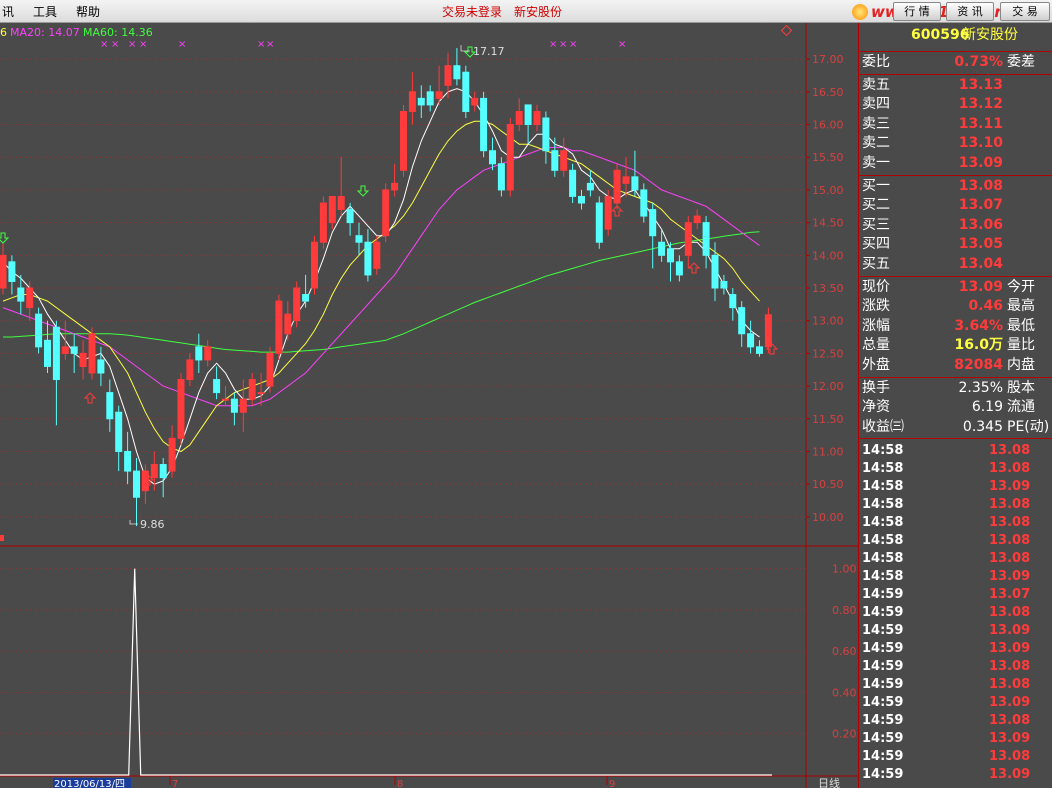 This screenshot has height=788, width=1052. What do you see at coordinates (955, 51) in the screenshot?
I see `panel-separator` at bounding box center [955, 51].